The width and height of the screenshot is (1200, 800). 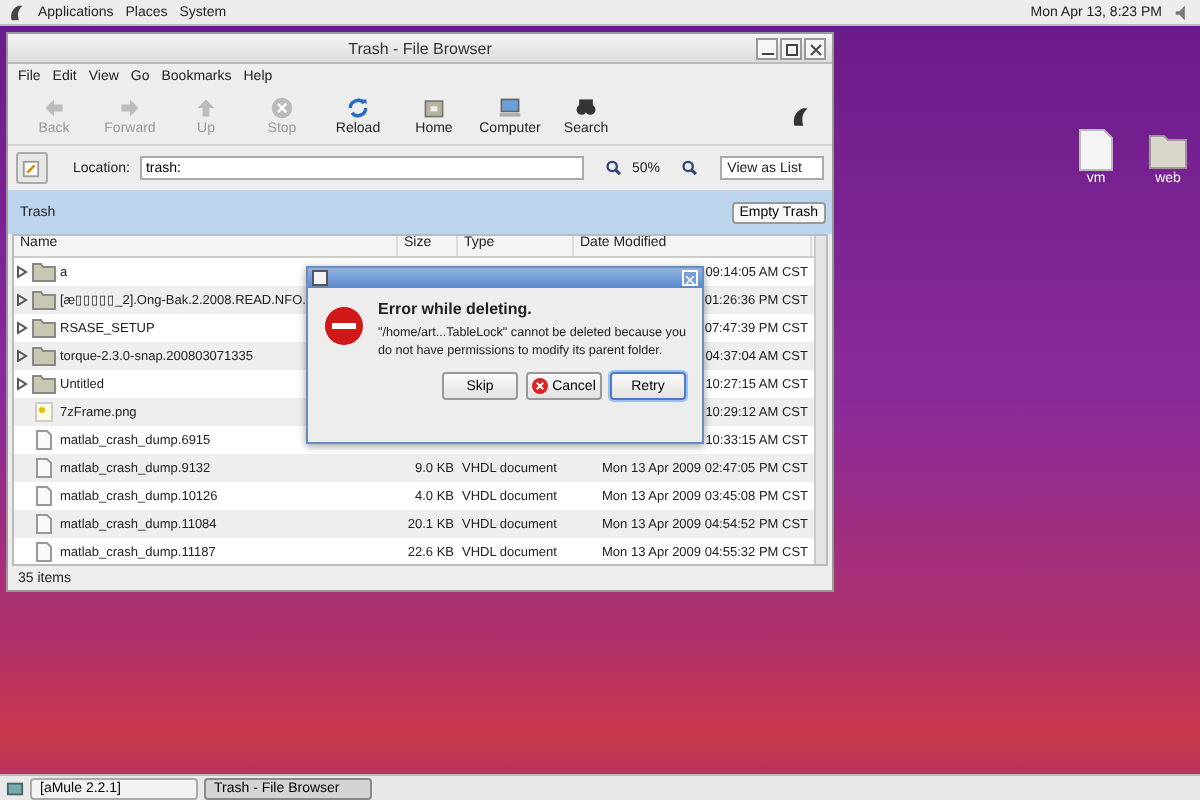 I want to click on window-title: Trash - File Browser, so click(x=420, y=48).